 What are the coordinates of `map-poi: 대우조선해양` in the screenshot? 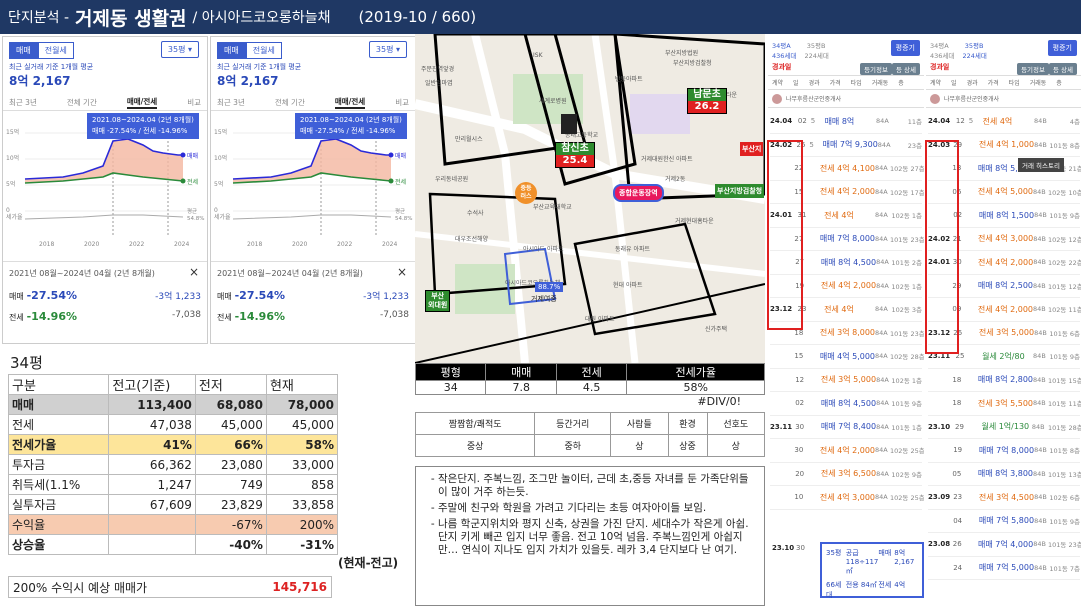 It's located at (471, 238).